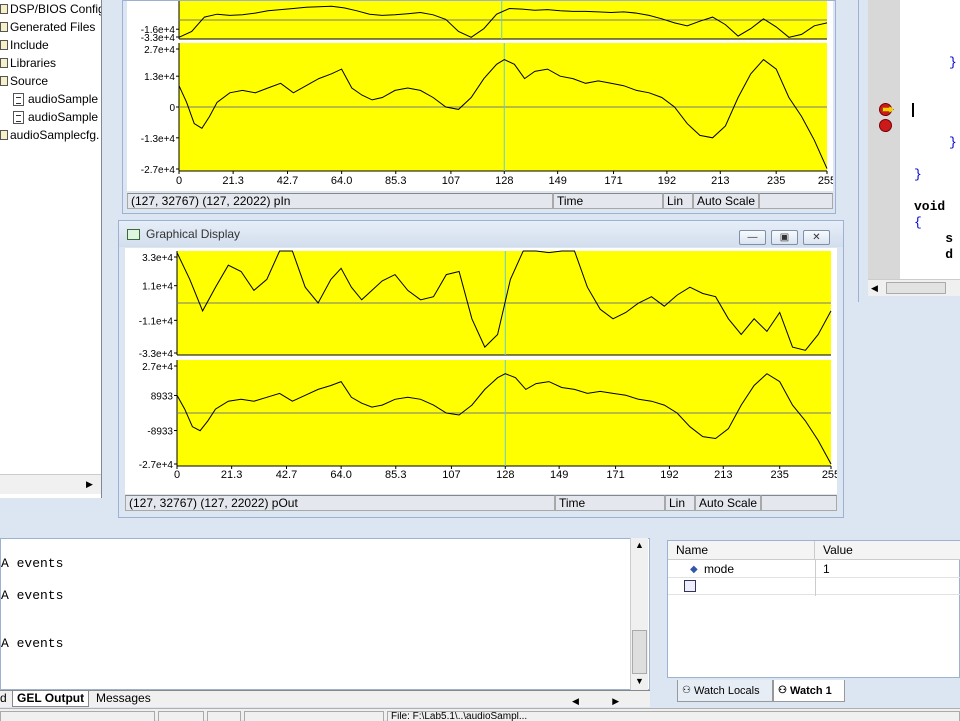 This screenshot has height=721, width=960. Describe the element at coordinates (719, 569) in the screenshot. I see `watch-variable-name: mode` at that location.